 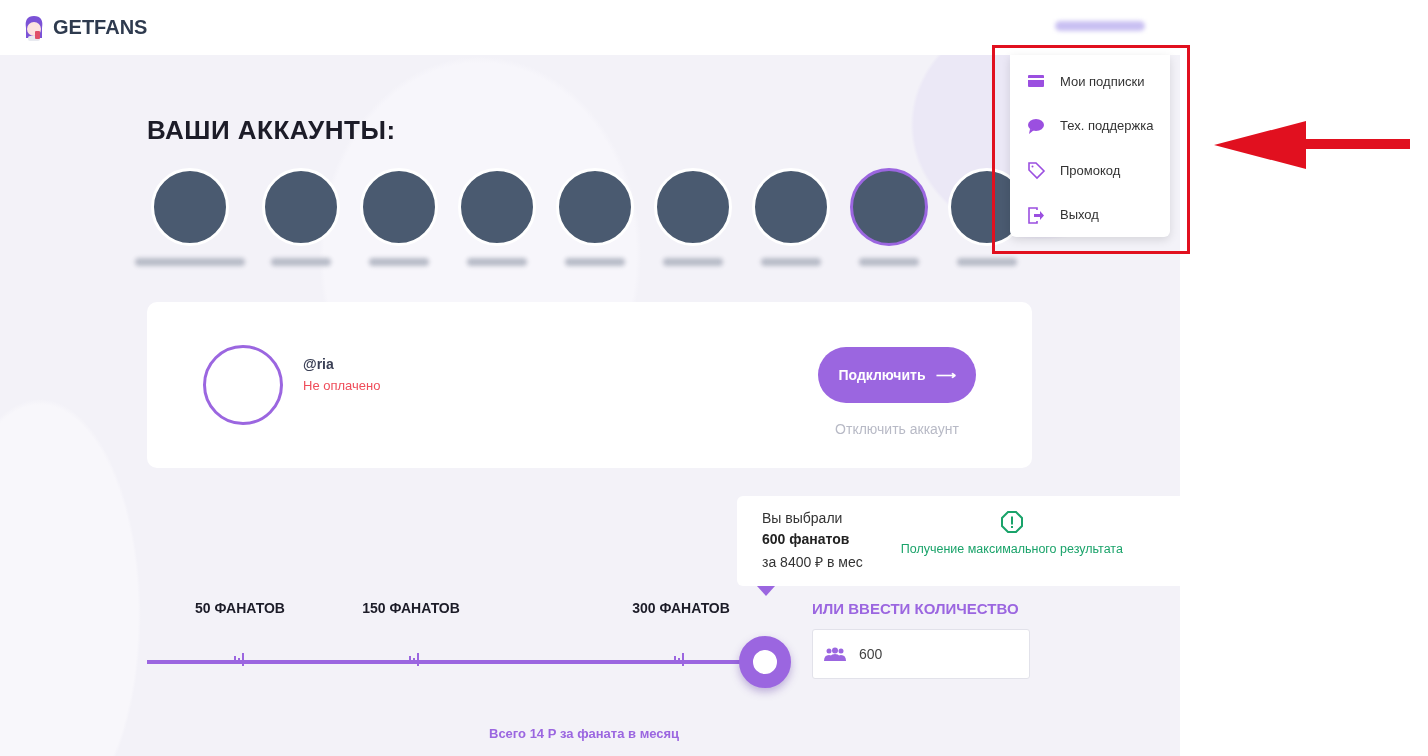 I want to click on arrow-icon, so click(x=1312, y=145).